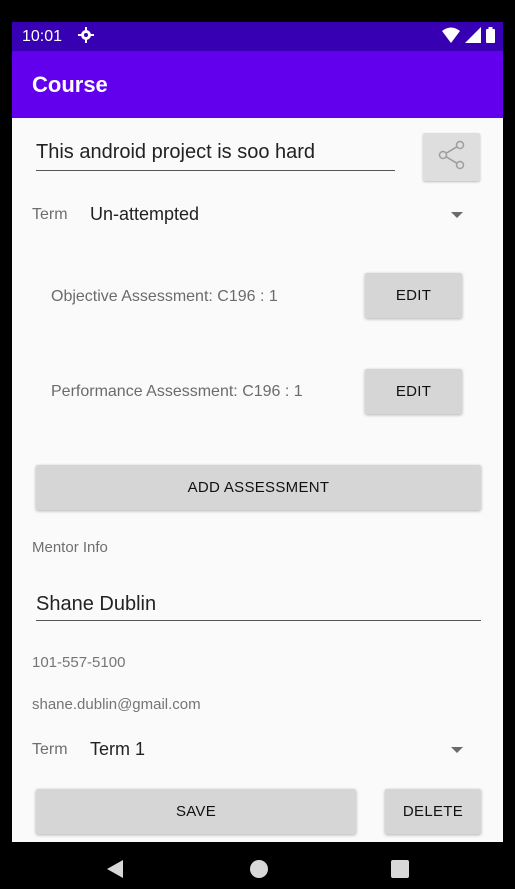  I want to click on share-button, so click(451, 157).